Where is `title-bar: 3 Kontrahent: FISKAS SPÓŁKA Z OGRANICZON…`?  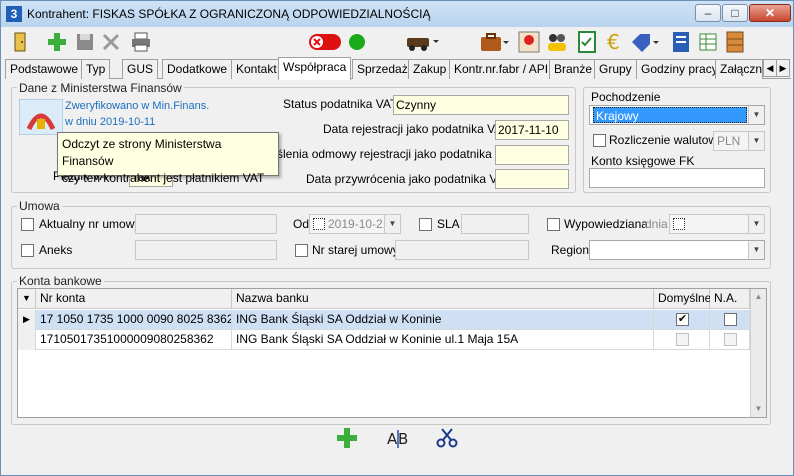
title-bar: 3 Kontrahent: FISKAS SPÓŁKA Z OGRANICZON… is located at coordinates (397, 14).